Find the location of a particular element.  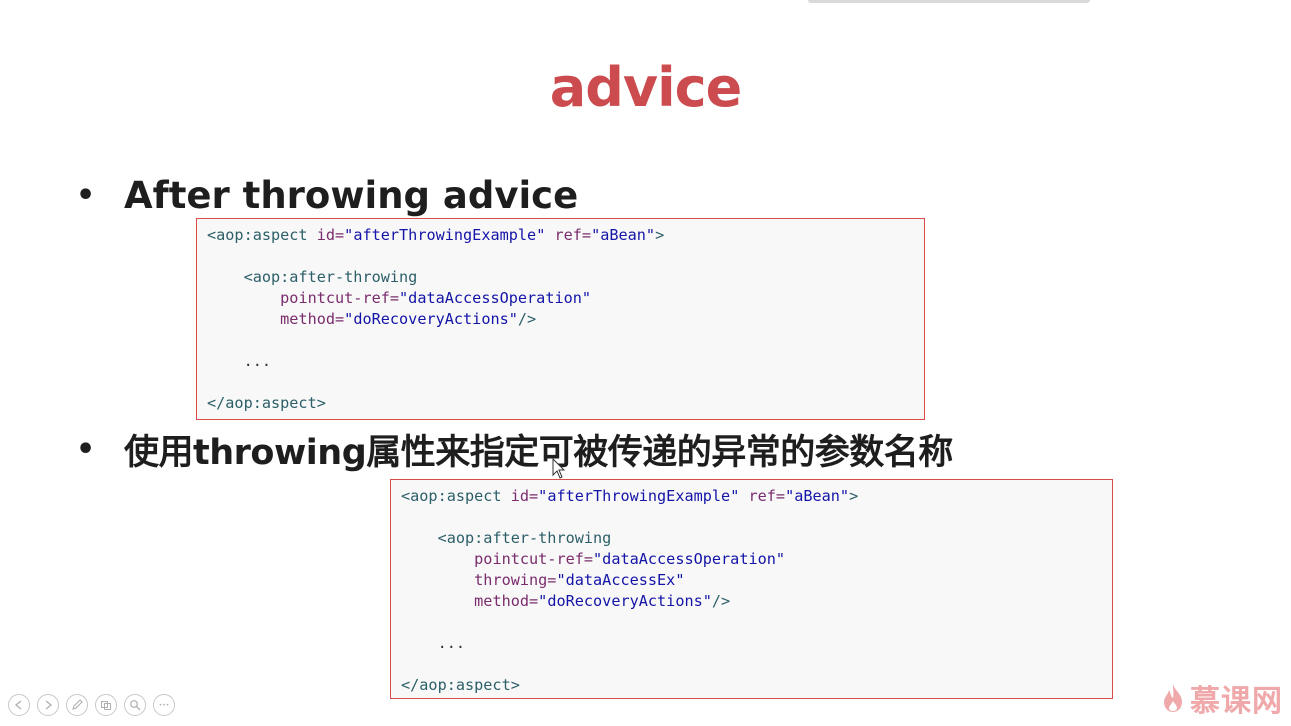

bullet-text: 使用throwing属性来指定可被传递的异常的参数名称 is located at coordinates (538, 453).